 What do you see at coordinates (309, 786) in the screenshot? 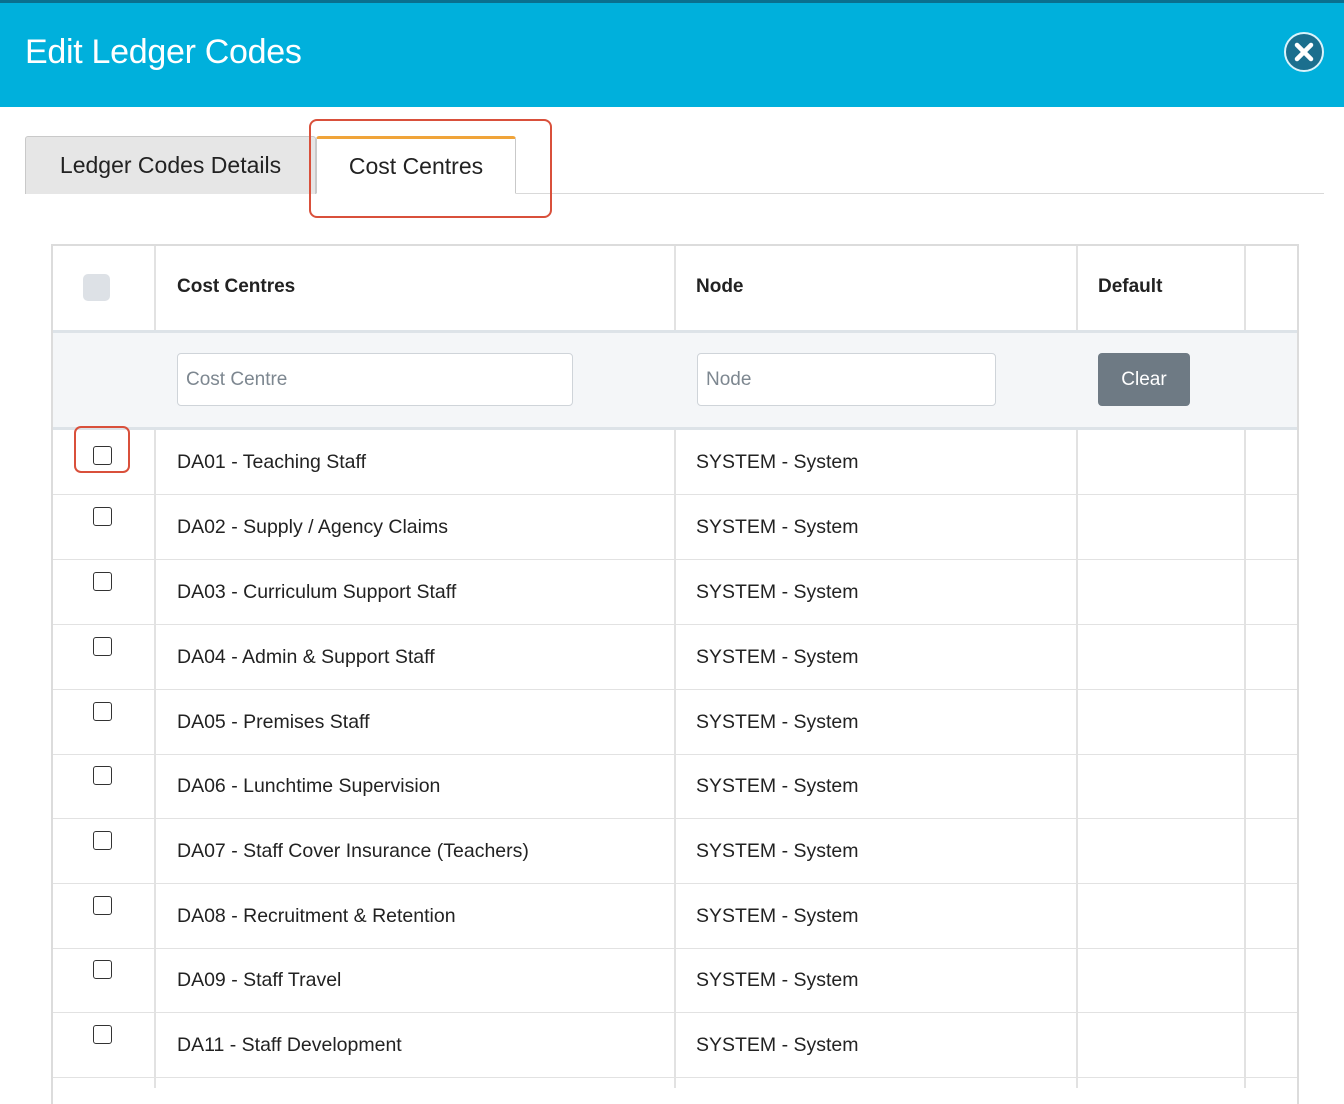
I see `cost-centre-cell: DA06 - Lunchtime Supervision` at bounding box center [309, 786].